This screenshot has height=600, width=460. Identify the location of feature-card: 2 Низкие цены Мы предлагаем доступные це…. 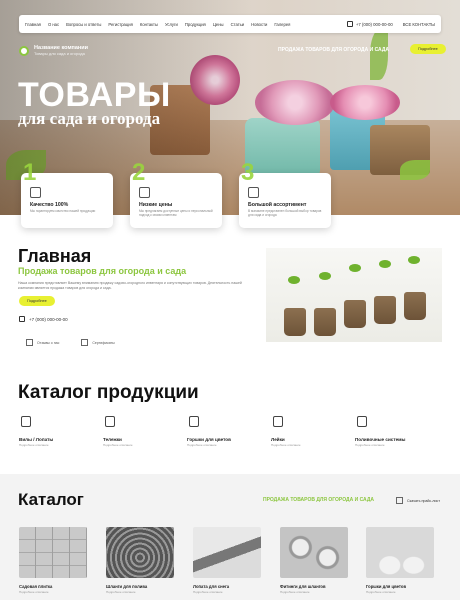
(176, 193).